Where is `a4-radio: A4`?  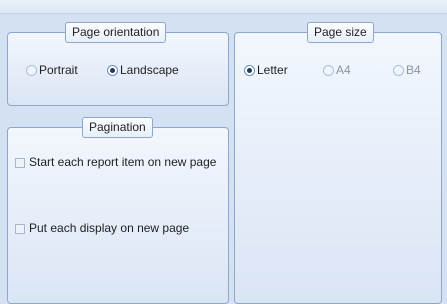 a4-radio: A4 is located at coordinates (337, 70).